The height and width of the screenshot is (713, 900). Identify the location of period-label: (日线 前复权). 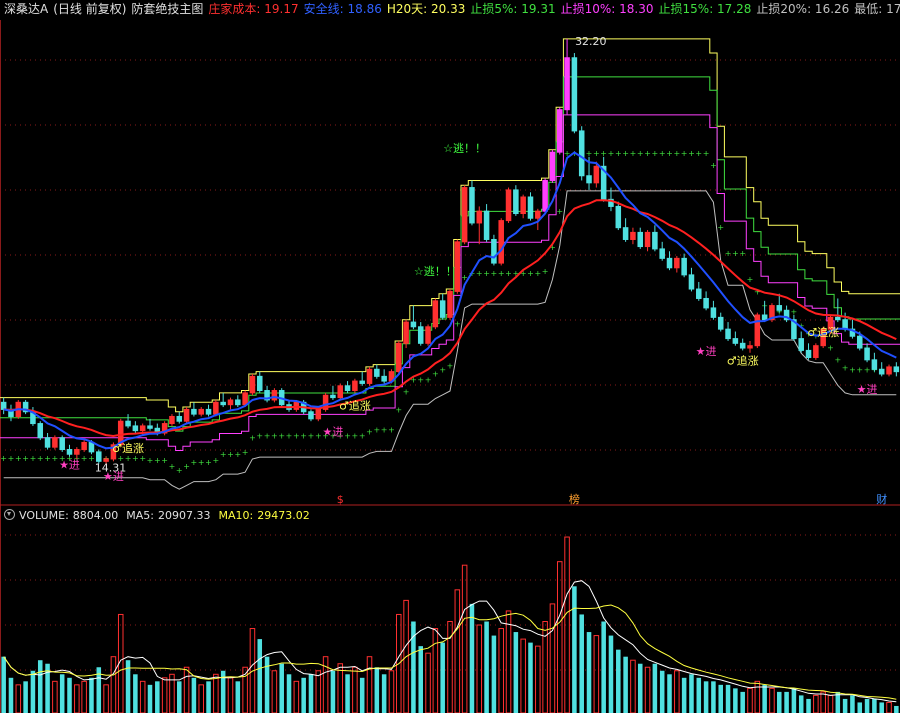
(89, 9).